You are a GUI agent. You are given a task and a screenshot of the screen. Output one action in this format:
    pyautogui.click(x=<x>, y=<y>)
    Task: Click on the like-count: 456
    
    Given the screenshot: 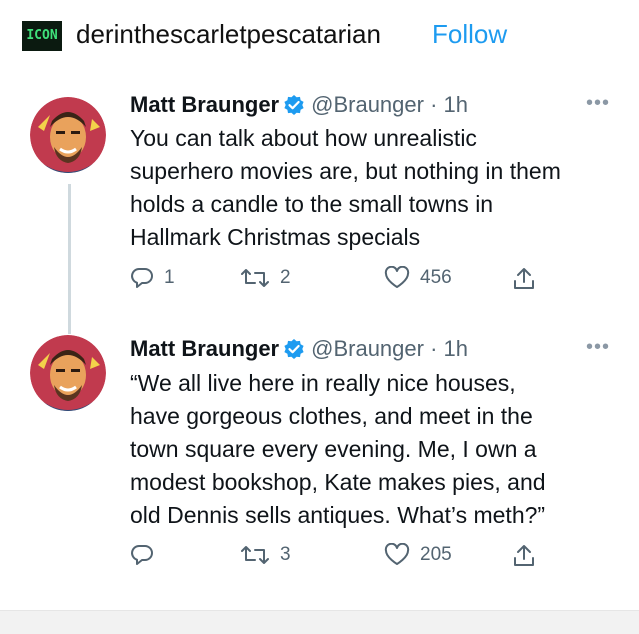 What is the action you would take?
    pyautogui.click(x=436, y=277)
    